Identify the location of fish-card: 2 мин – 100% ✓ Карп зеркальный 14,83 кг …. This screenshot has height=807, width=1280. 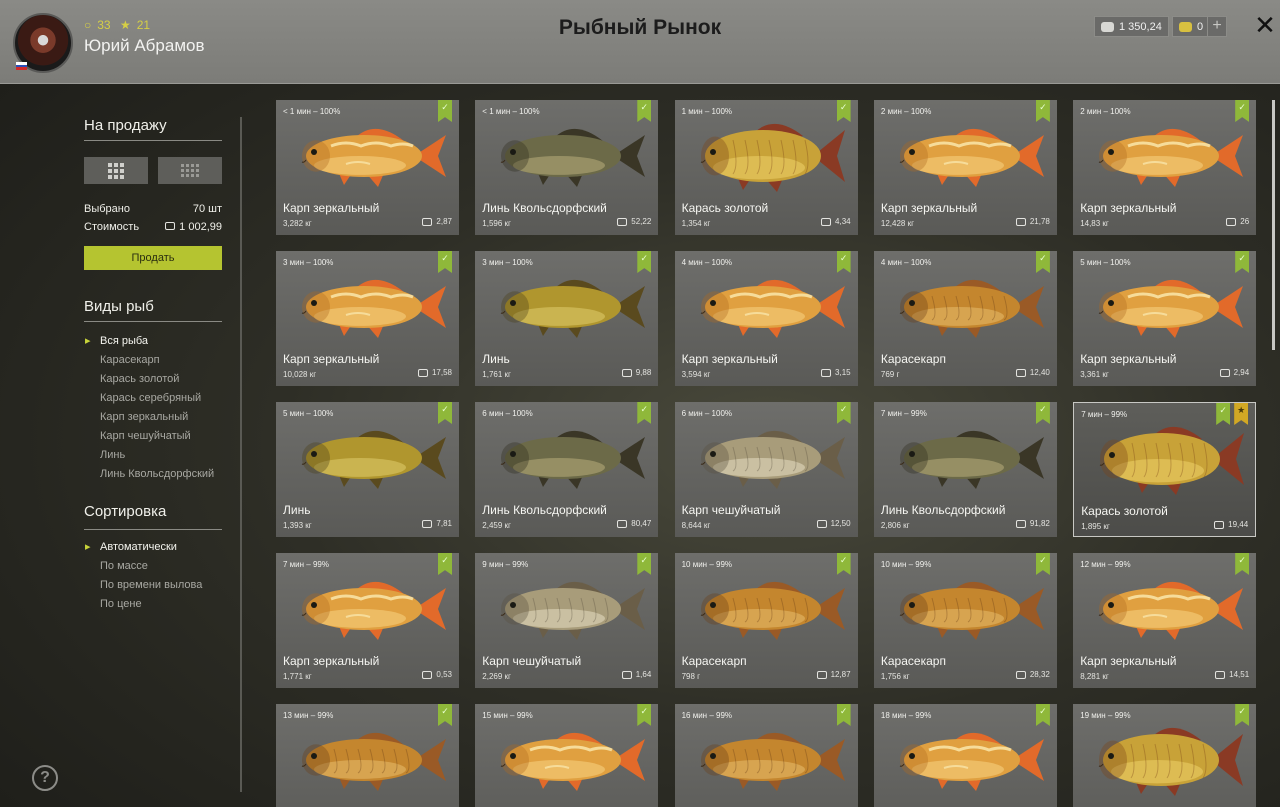
(1165, 167).